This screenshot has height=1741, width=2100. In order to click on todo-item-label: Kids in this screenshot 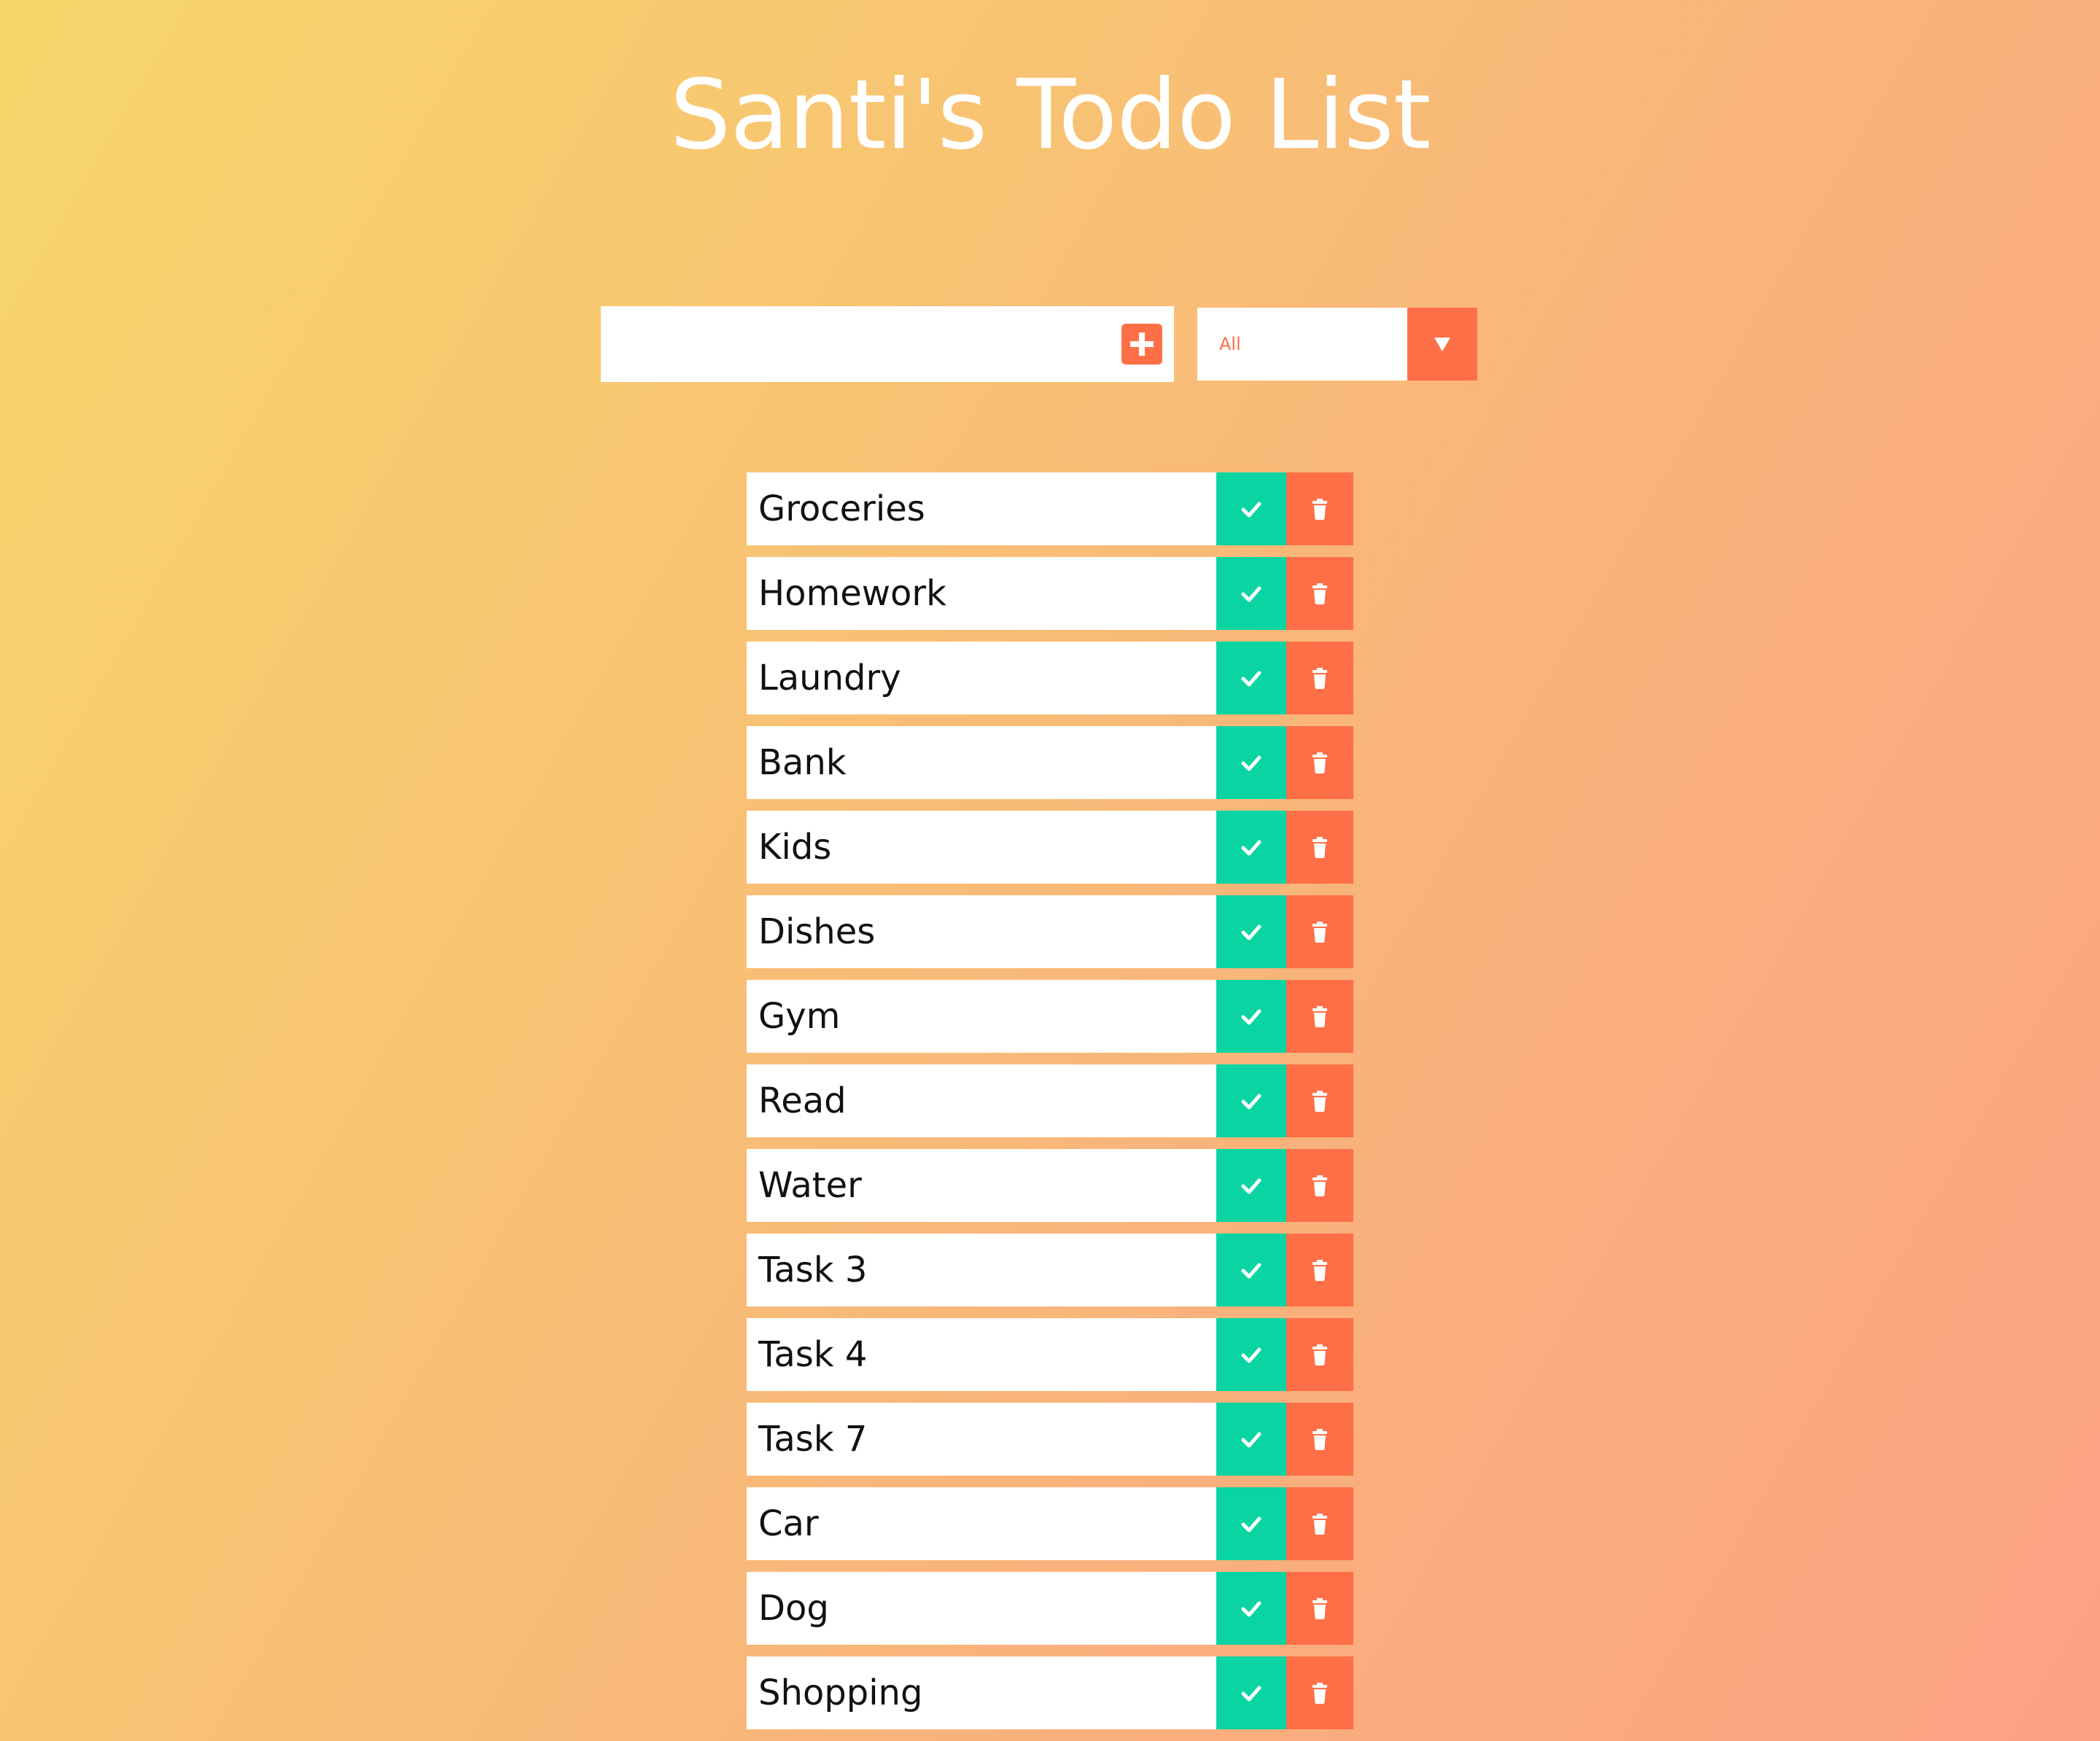, I will do `click(795, 847)`.